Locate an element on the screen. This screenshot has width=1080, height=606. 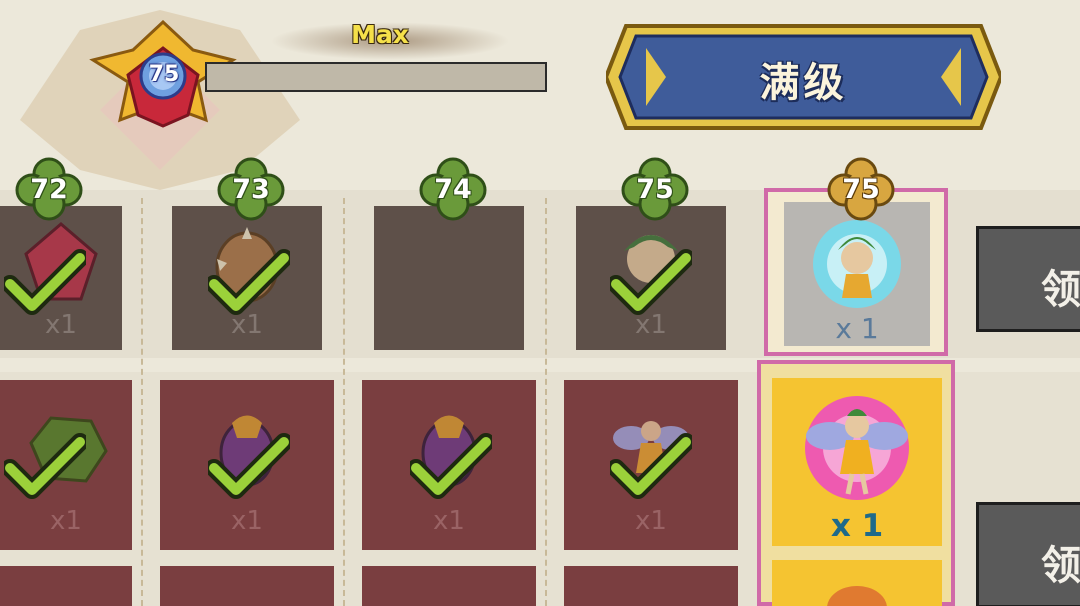
claim-free-button: 领 is located at coordinates (1028, 279).